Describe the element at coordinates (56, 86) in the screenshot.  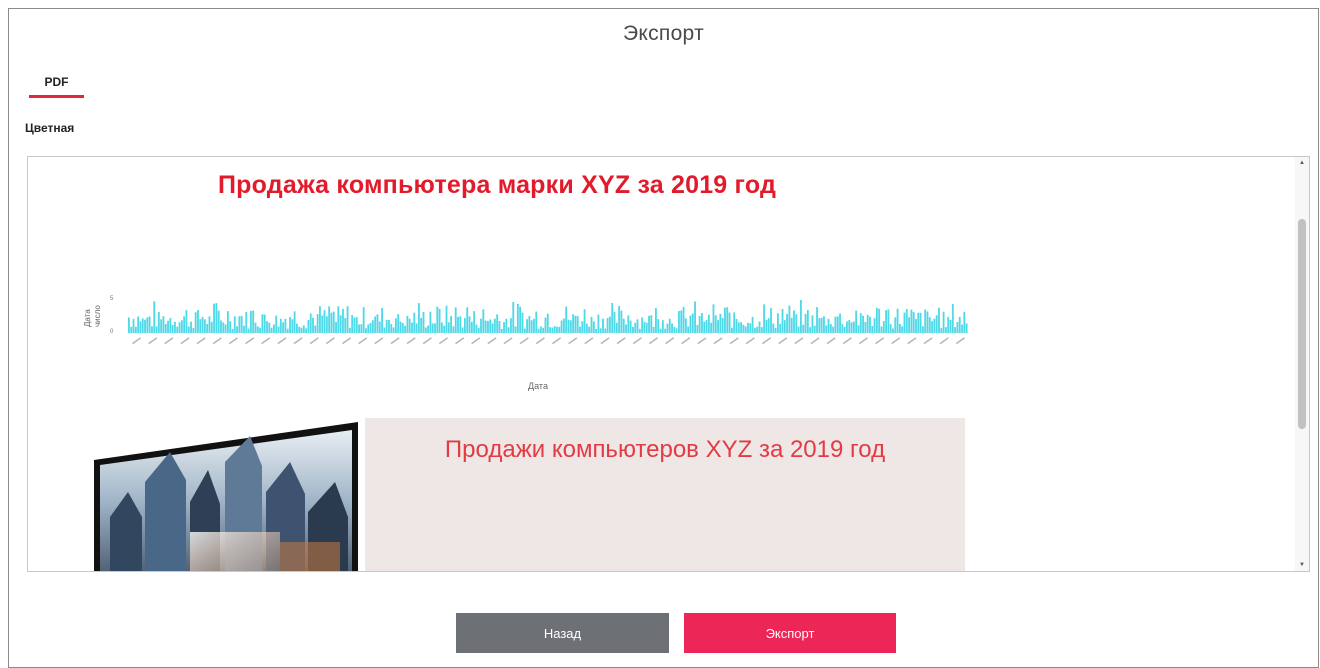
I see `tab-pdf: PDF` at that location.